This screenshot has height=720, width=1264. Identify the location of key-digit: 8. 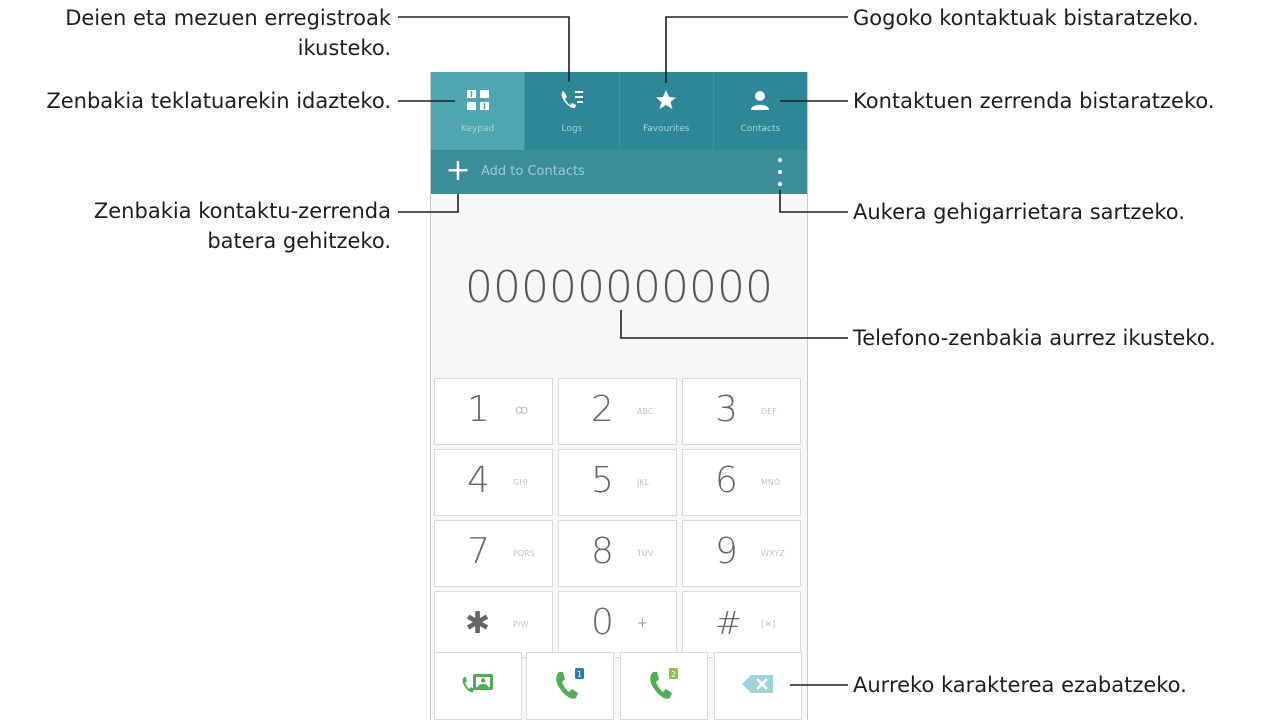
(602, 551).